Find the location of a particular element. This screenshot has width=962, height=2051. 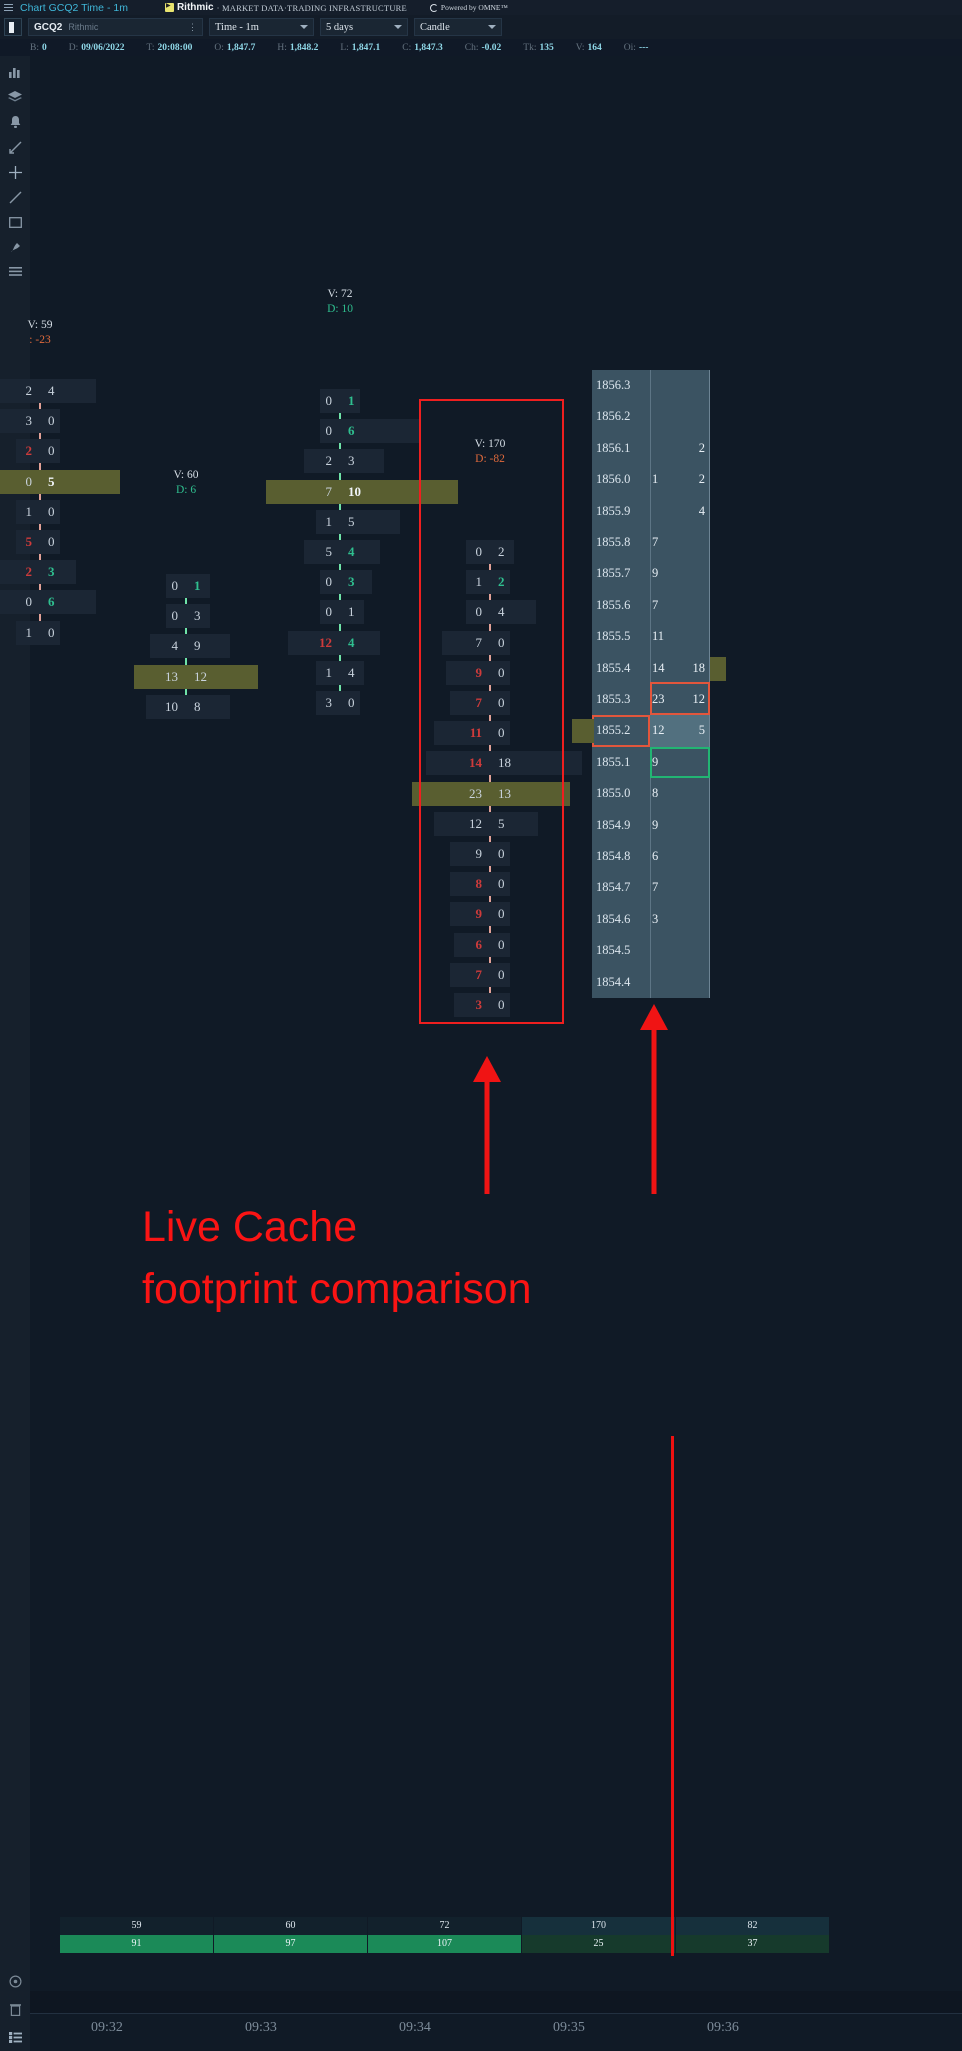

dom-bid-size: 14 is located at coordinates (658, 667).